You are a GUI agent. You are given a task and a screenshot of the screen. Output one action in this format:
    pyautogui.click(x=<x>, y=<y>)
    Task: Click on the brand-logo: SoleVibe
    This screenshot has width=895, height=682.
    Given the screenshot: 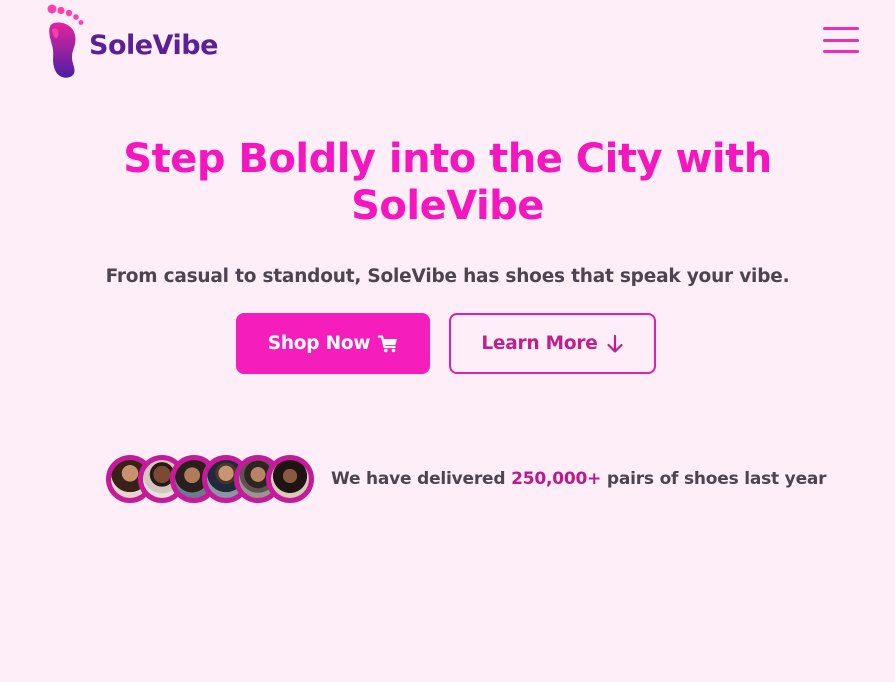 What is the action you would take?
    pyautogui.click(x=132, y=41)
    